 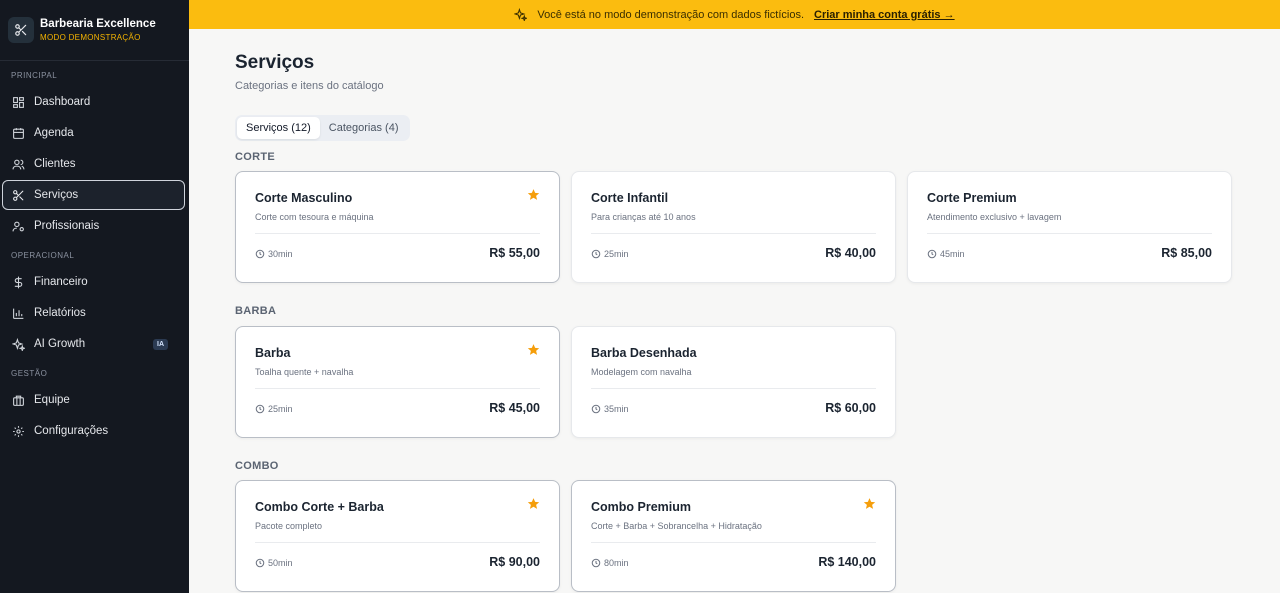 What do you see at coordinates (514, 408) in the screenshot?
I see `service-price: R$ 45,00` at bounding box center [514, 408].